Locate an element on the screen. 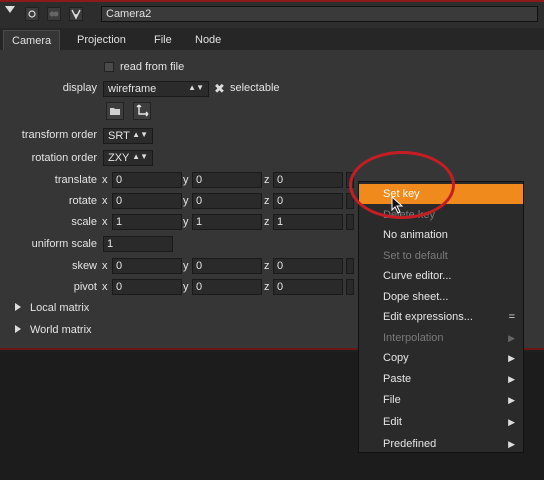  menu-item-interpolation: Interpolation ▶ is located at coordinates (441, 338).